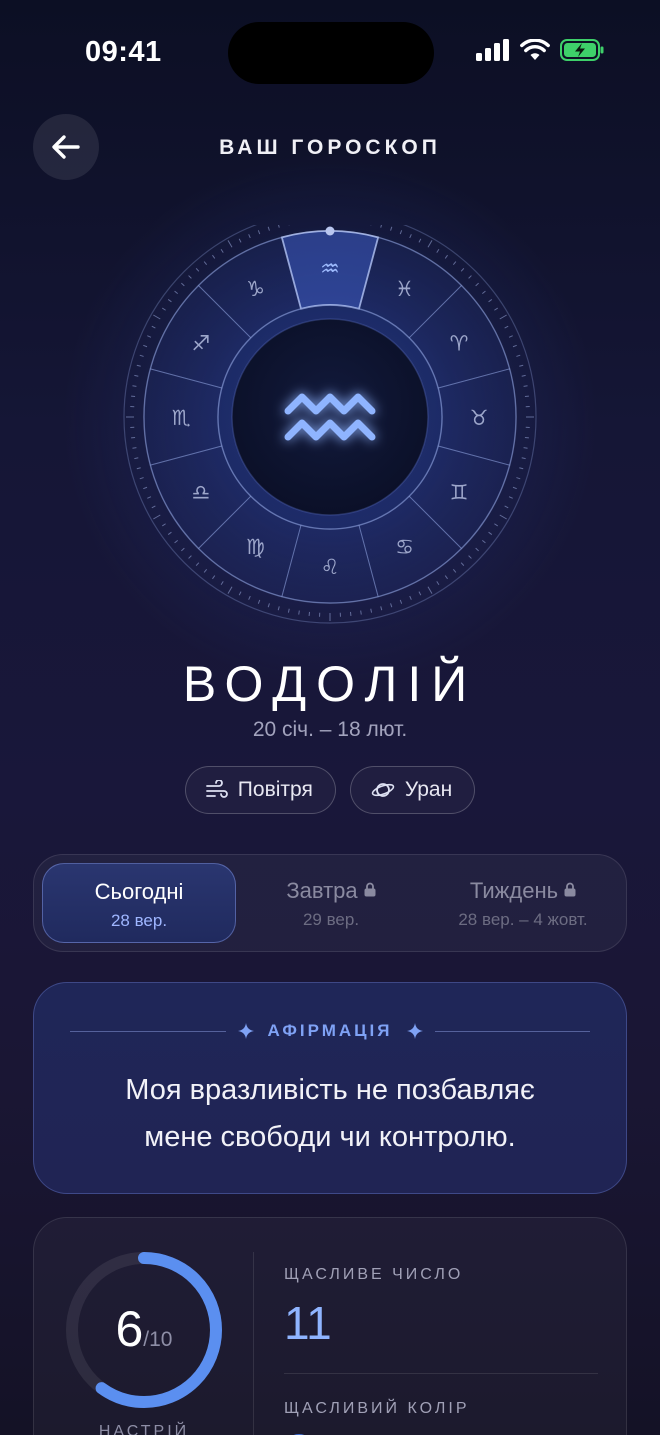 This screenshot has width=660, height=1435. I want to click on sign-chips: Повітря Уран, so click(330, 790).